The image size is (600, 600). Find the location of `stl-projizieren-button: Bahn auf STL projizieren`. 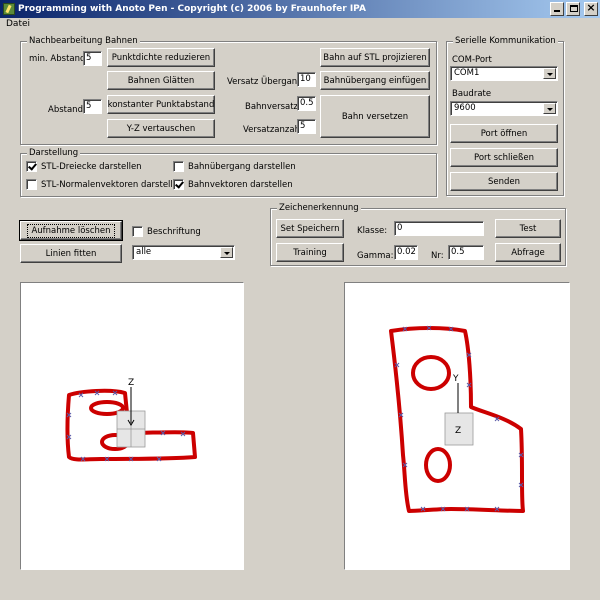

stl-projizieren-button: Bahn auf STL projizieren is located at coordinates (375, 57).